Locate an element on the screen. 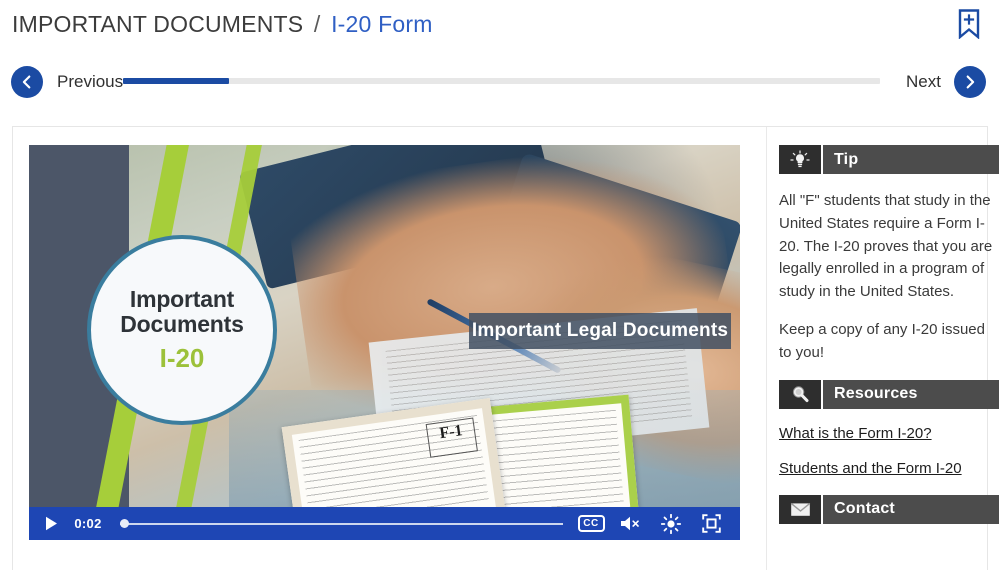 This screenshot has width=1000, height=570. fullscreen-button is located at coordinates (711, 523).